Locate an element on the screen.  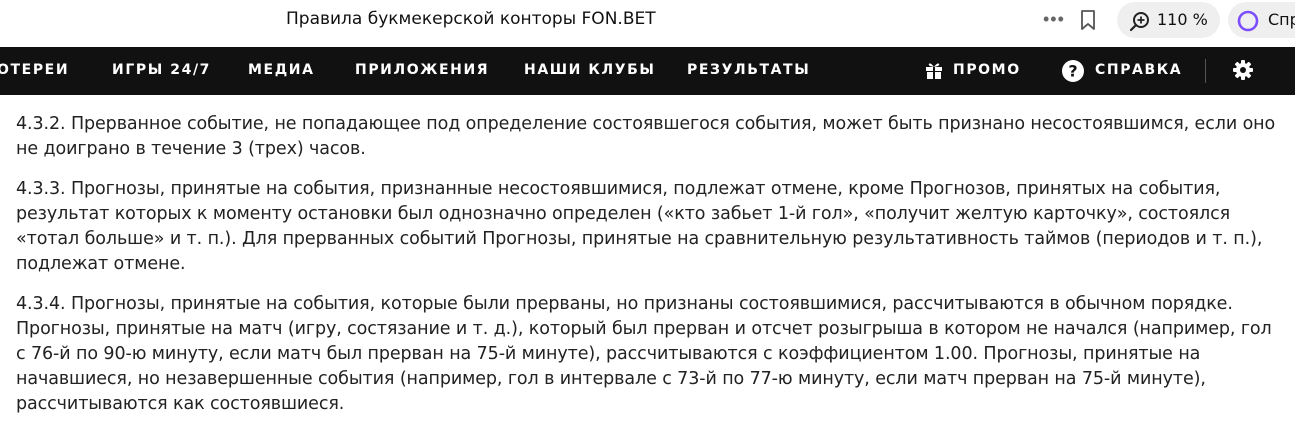
nav-item-games: ИГРЫ 24/7 is located at coordinates (161, 70).